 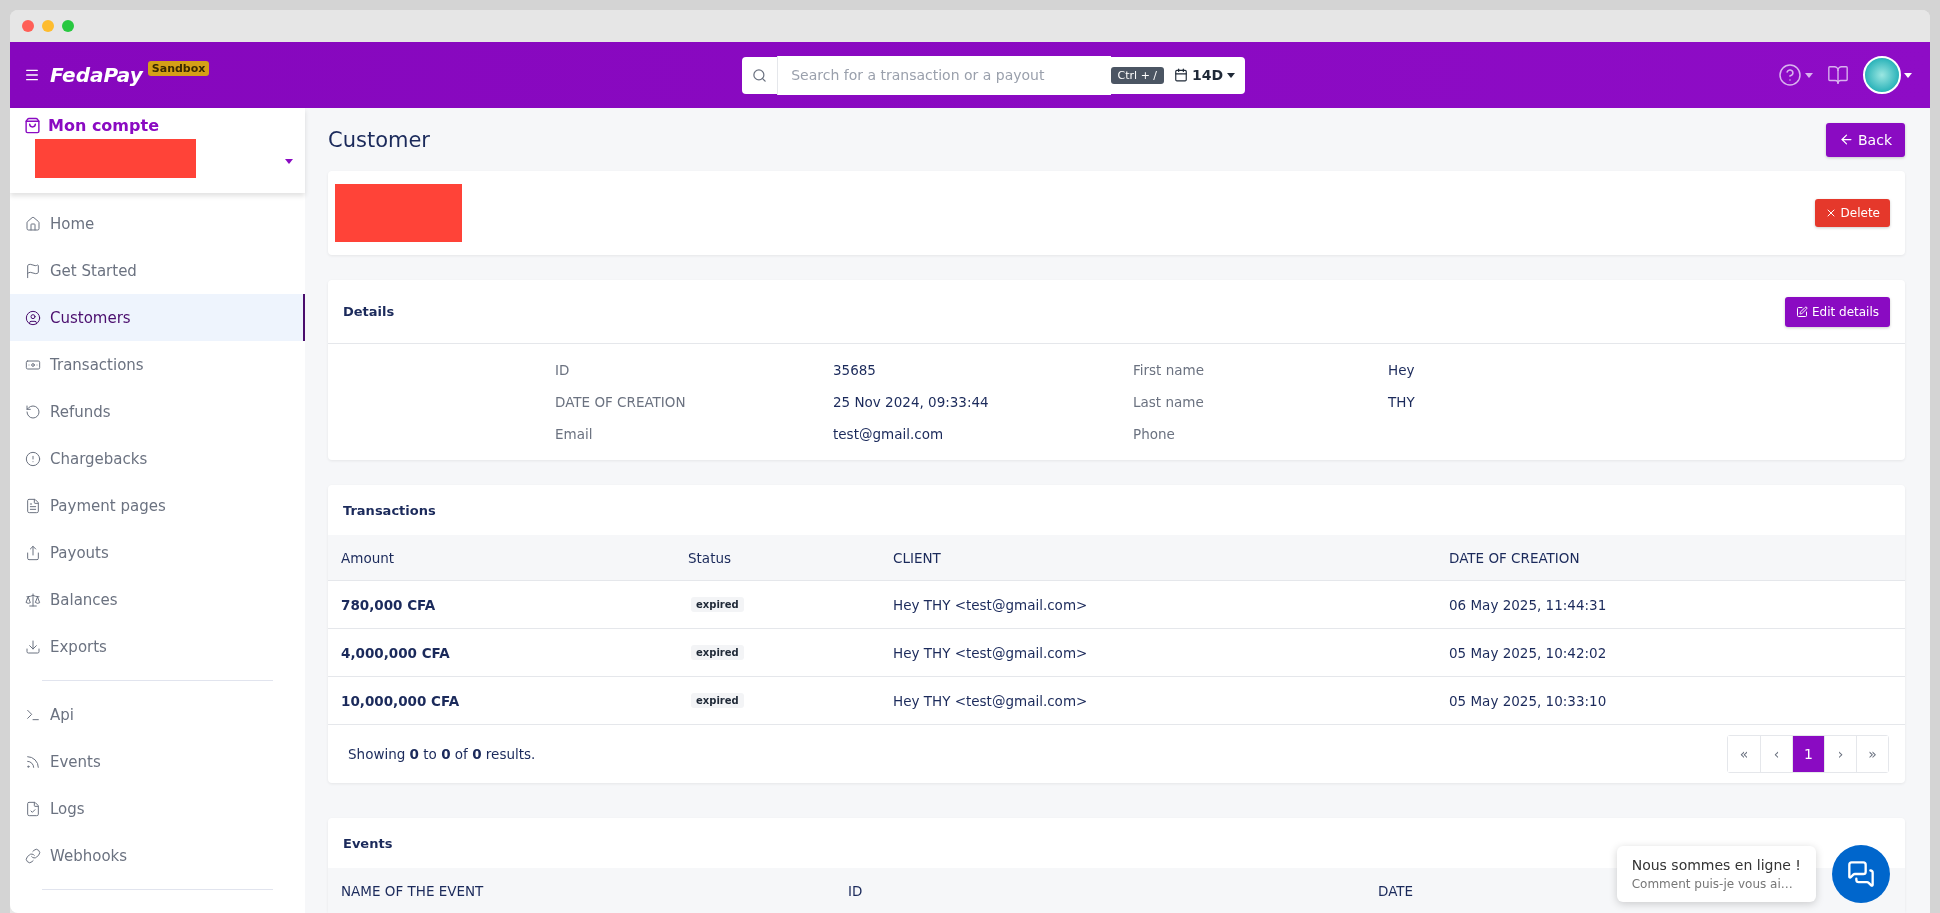 What do you see at coordinates (710, 557) in the screenshot?
I see `column-header: Status` at bounding box center [710, 557].